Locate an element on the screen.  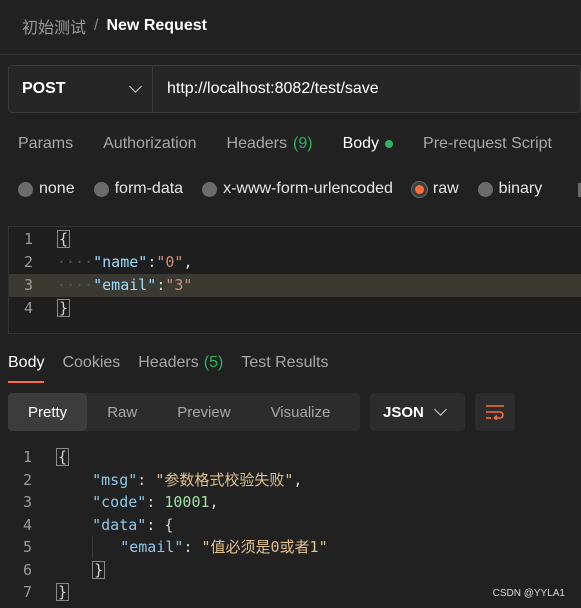
wrap-lines-icon is located at coordinates (495, 412).